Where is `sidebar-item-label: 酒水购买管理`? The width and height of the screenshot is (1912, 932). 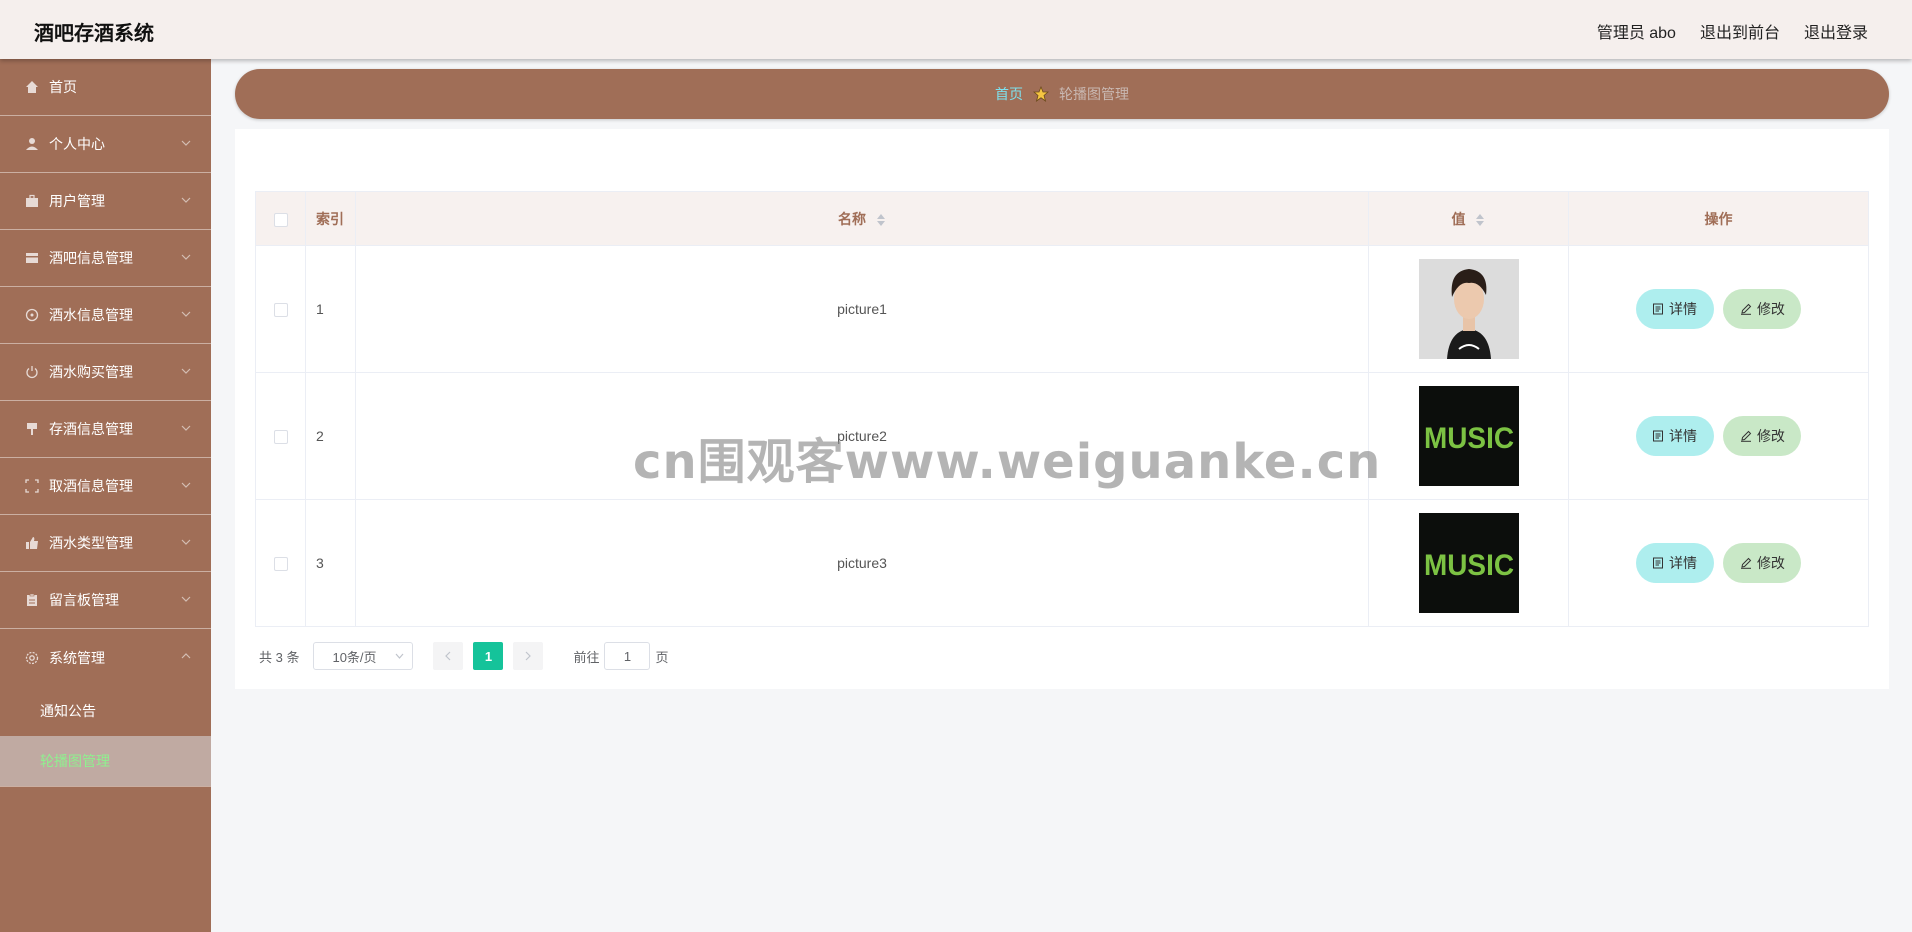 sidebar-item-label: 酒水购买管理 is located at coordinates (91, 372).